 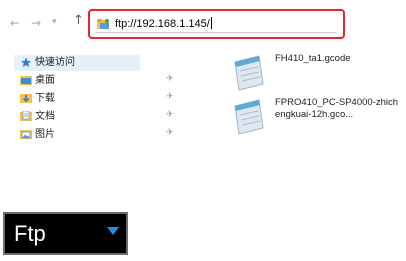 What do you see at coordinates (45, 98) in the screenshot?
I see `sidebar-item-label: 下载` at bounding box center [45, 98].